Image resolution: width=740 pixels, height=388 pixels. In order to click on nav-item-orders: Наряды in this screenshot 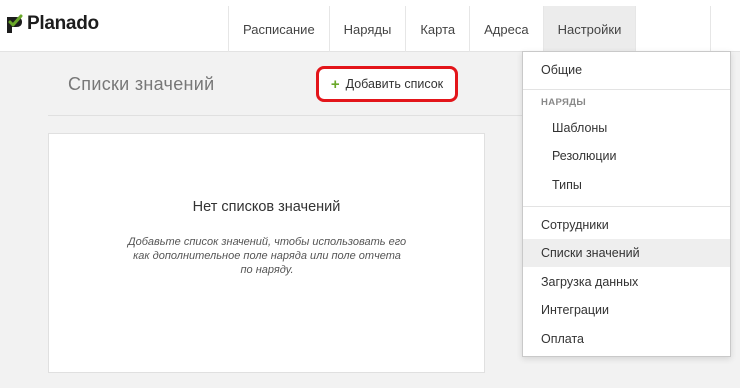, I will do `click(367, 29)`.